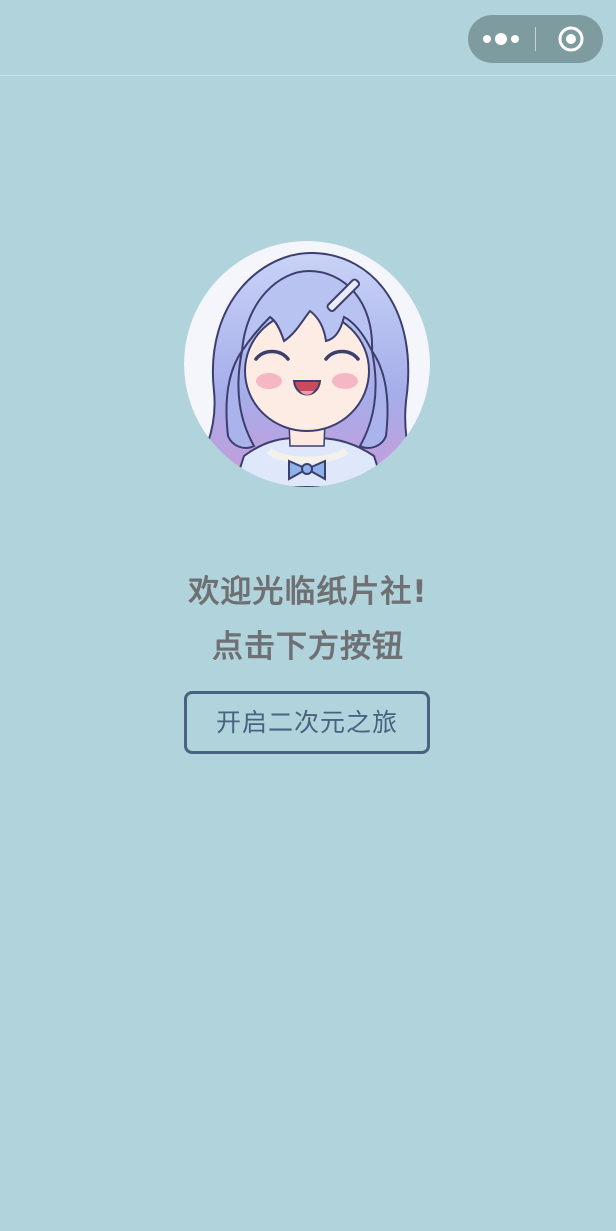  I want to click on record-circle-icon, so click(571, 39).